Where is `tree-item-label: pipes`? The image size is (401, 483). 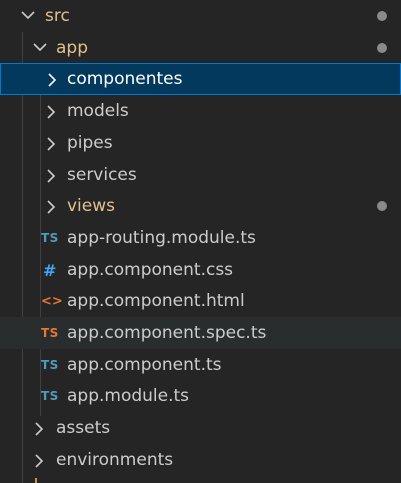
tree-item-label: pipes is located at coordinates (90, 143).